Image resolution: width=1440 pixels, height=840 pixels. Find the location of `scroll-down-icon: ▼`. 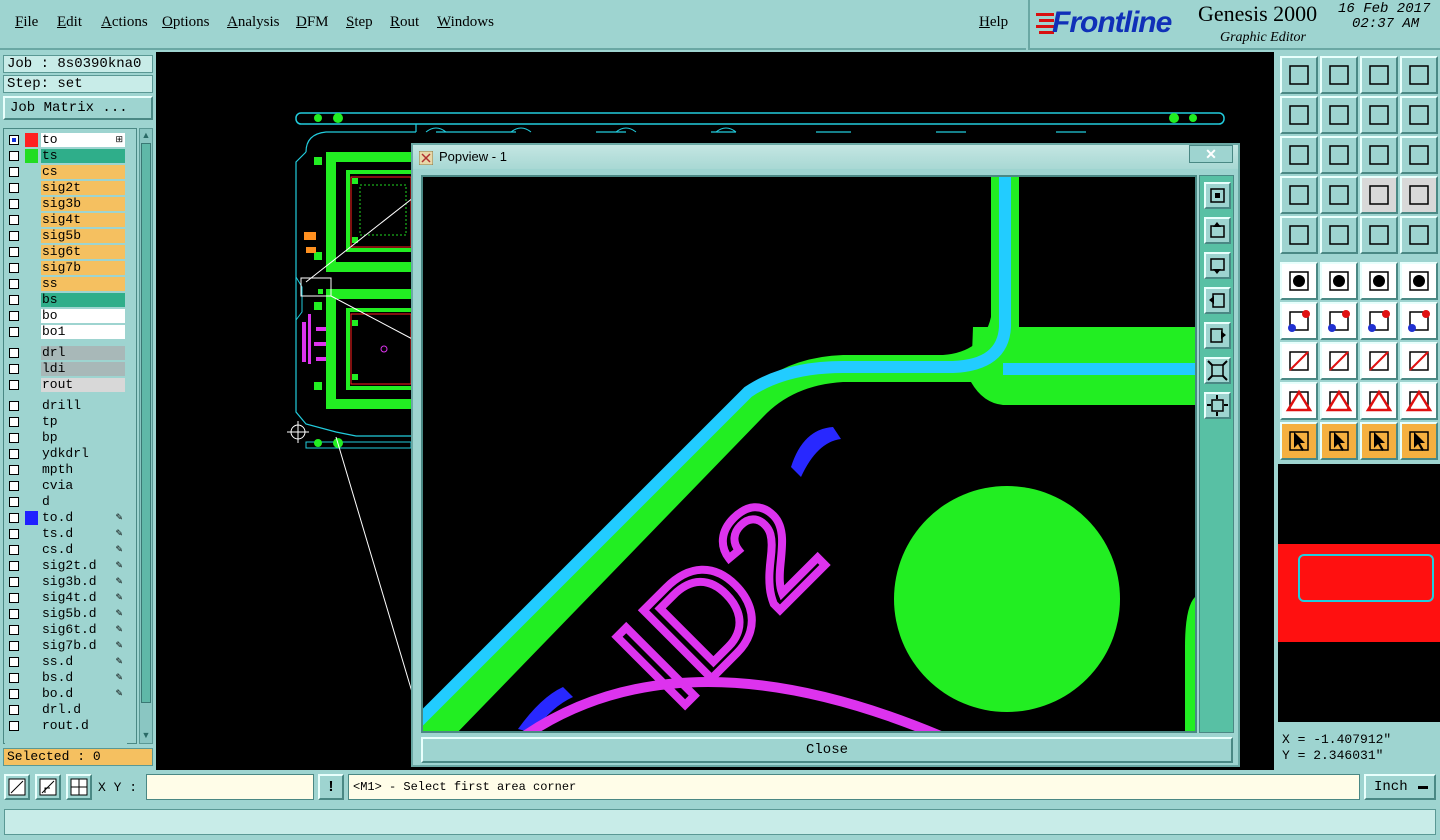

scroll-down-icon: ▼ is located at coordinates (146, 736).